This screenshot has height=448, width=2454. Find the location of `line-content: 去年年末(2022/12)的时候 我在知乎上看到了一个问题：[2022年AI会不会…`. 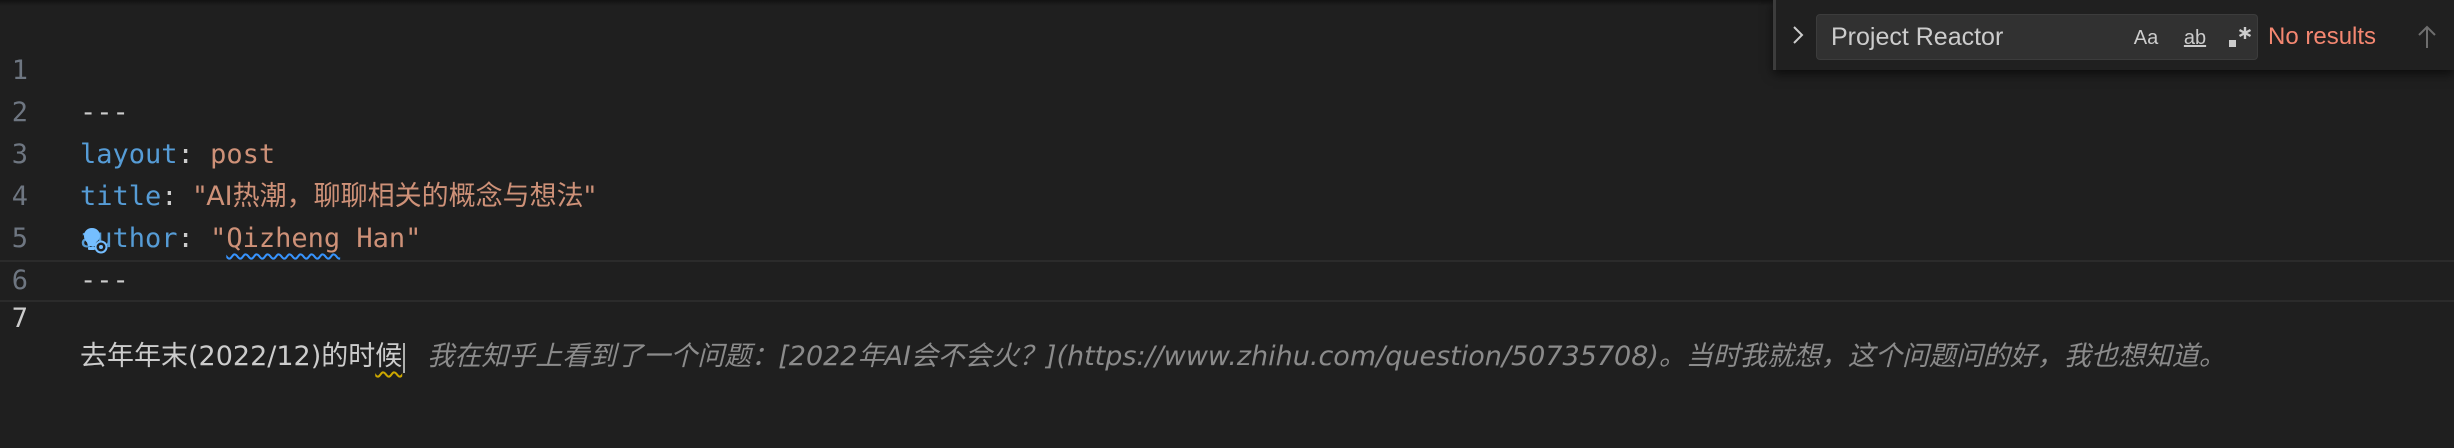

line-content: 去年年末(2022/12)的时候 我在知乎上看到了一个问题：[2022年AI会不会… is located at coordinates (1153, 357).